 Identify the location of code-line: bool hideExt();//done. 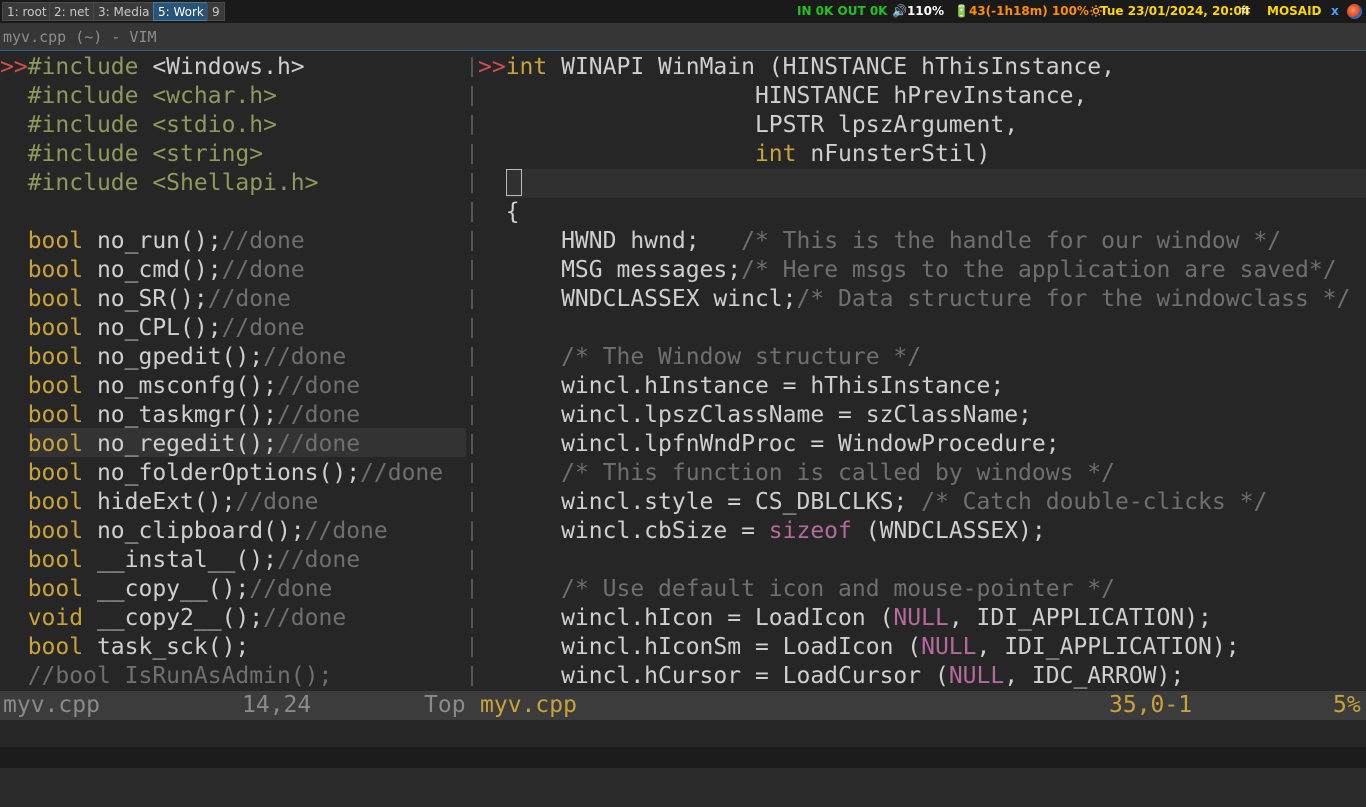
(173, 502).